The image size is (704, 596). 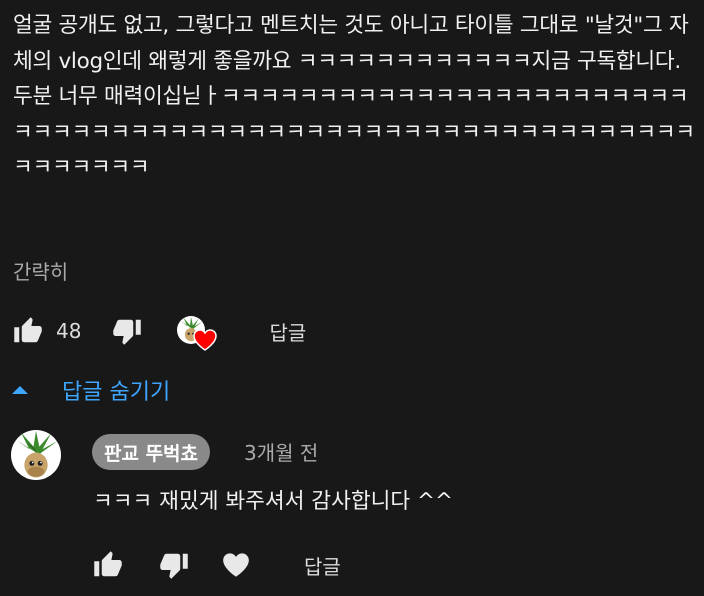 I want to click on hide-replies-toggle: 답글 숨기기, so click(x=91, y=390).